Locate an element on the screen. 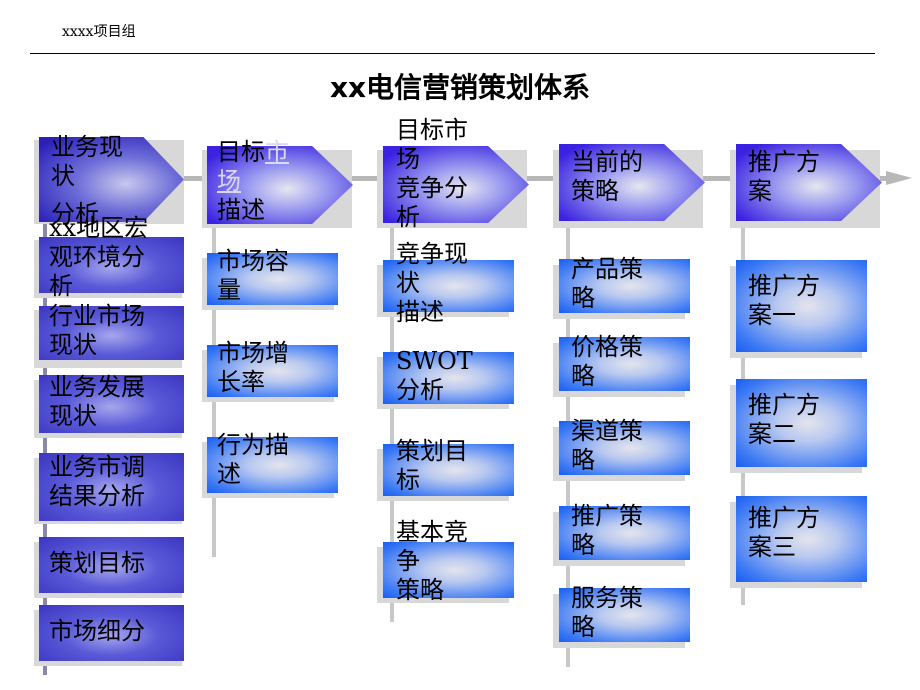 The width and height of the screenshot is (920, 690). project-group-label: xxxx项目组 is located at coordinates (99, 32).